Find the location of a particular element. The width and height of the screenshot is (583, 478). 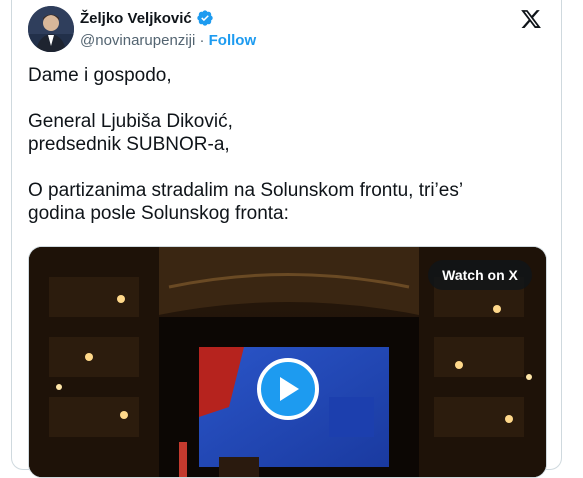

tweet-line: General Ljubiša Diković, is located at coordinates (130, 121).